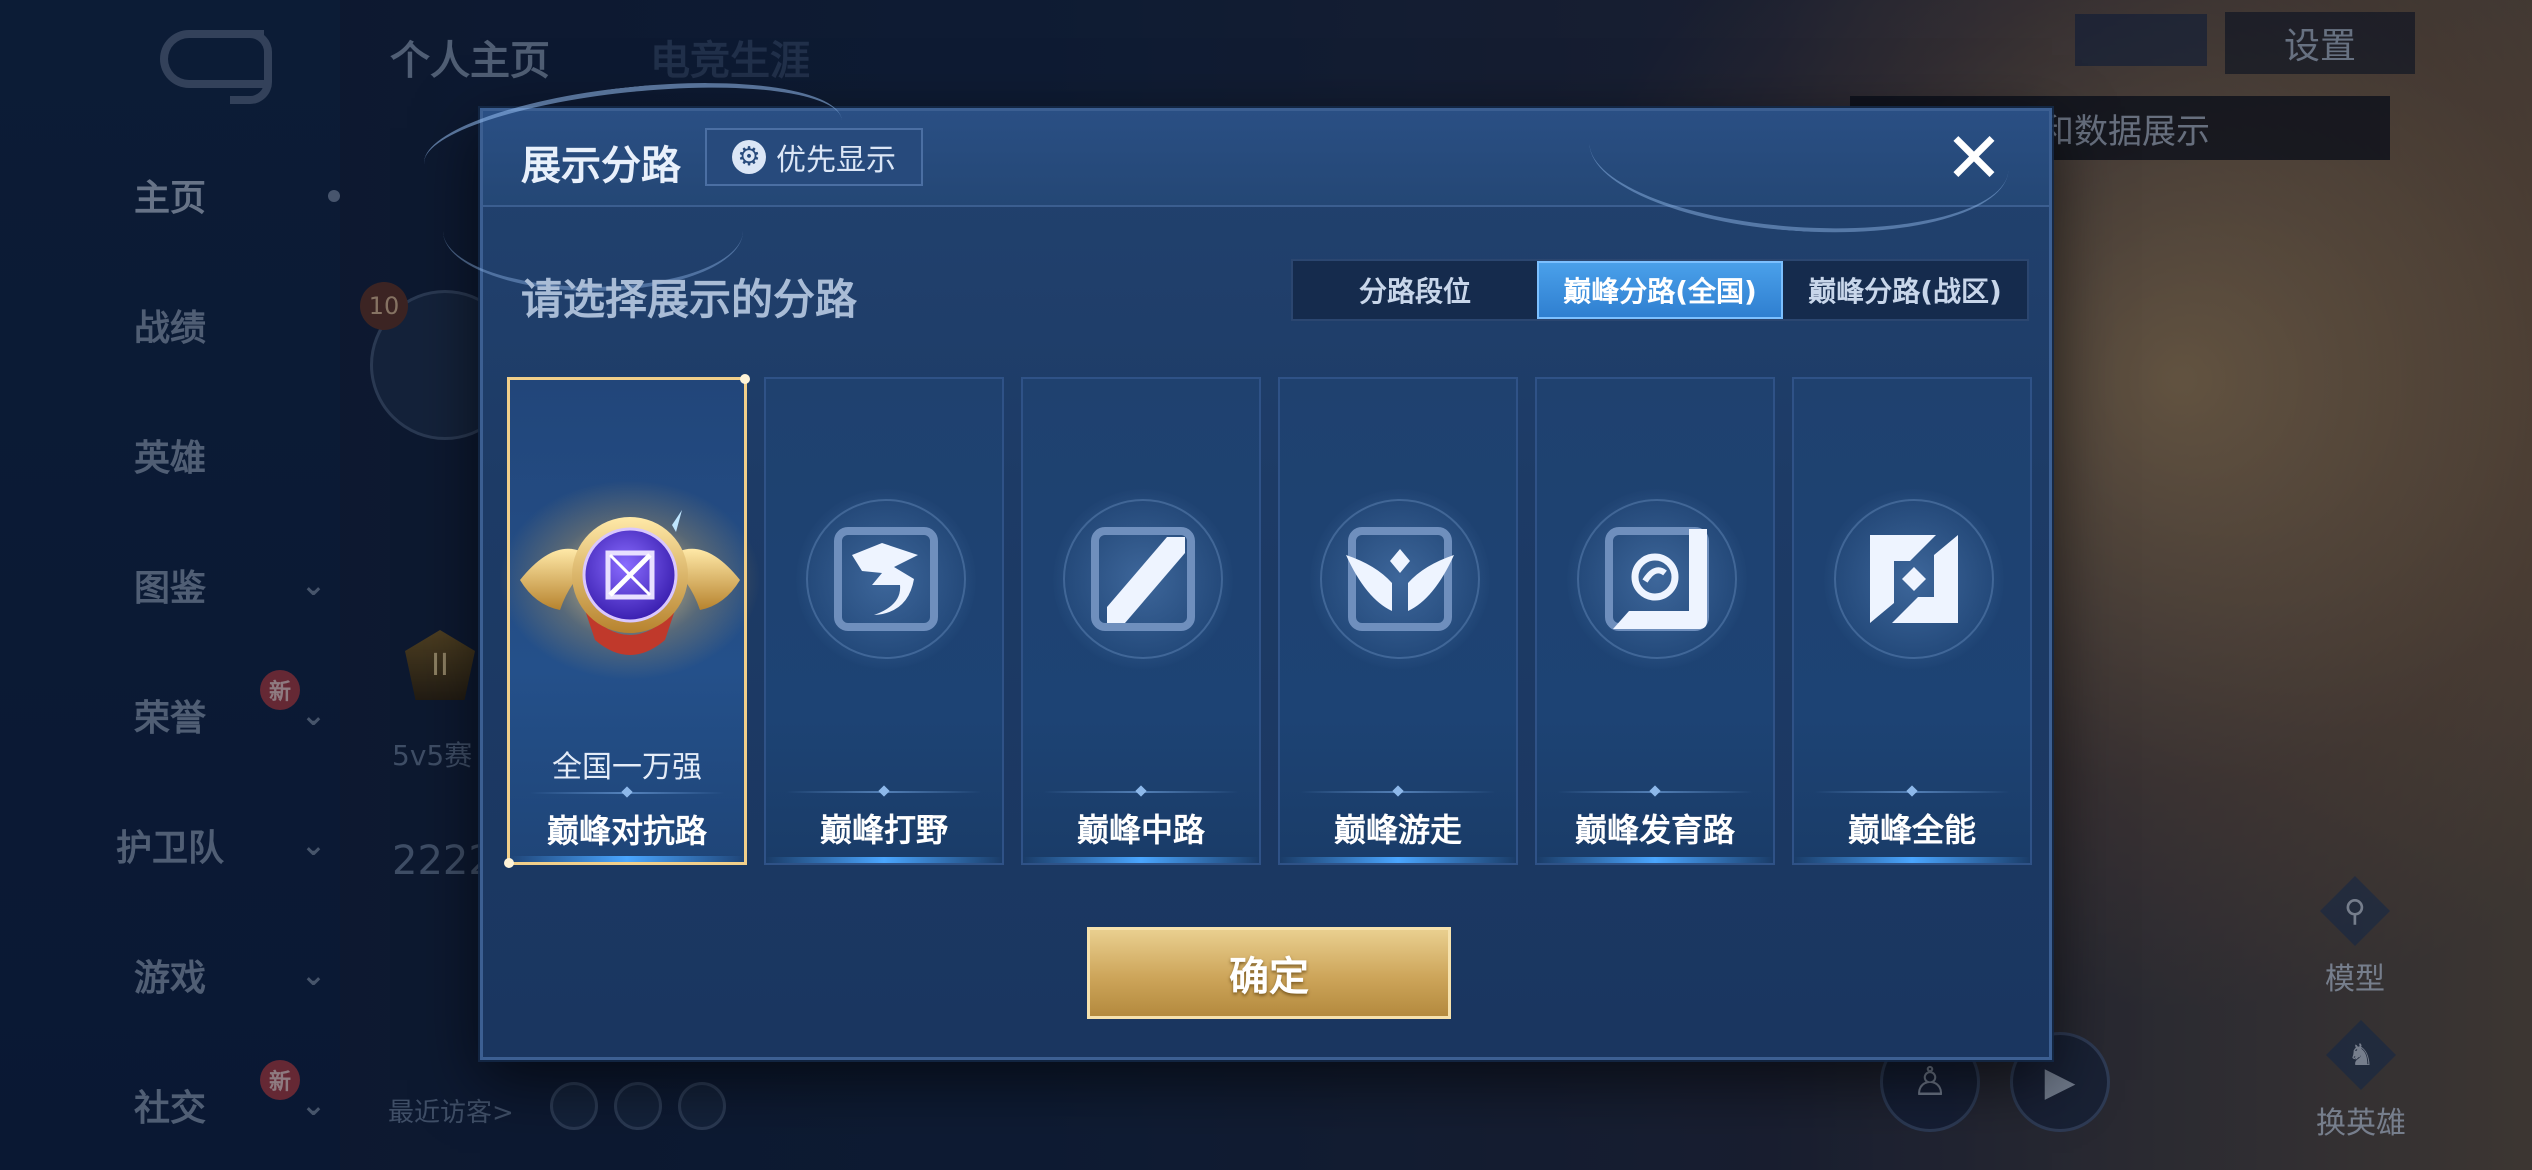 The width and height of the screenshot is (2532, 1170). I want to click on gear-icon: ⚙, so click(749, 157).